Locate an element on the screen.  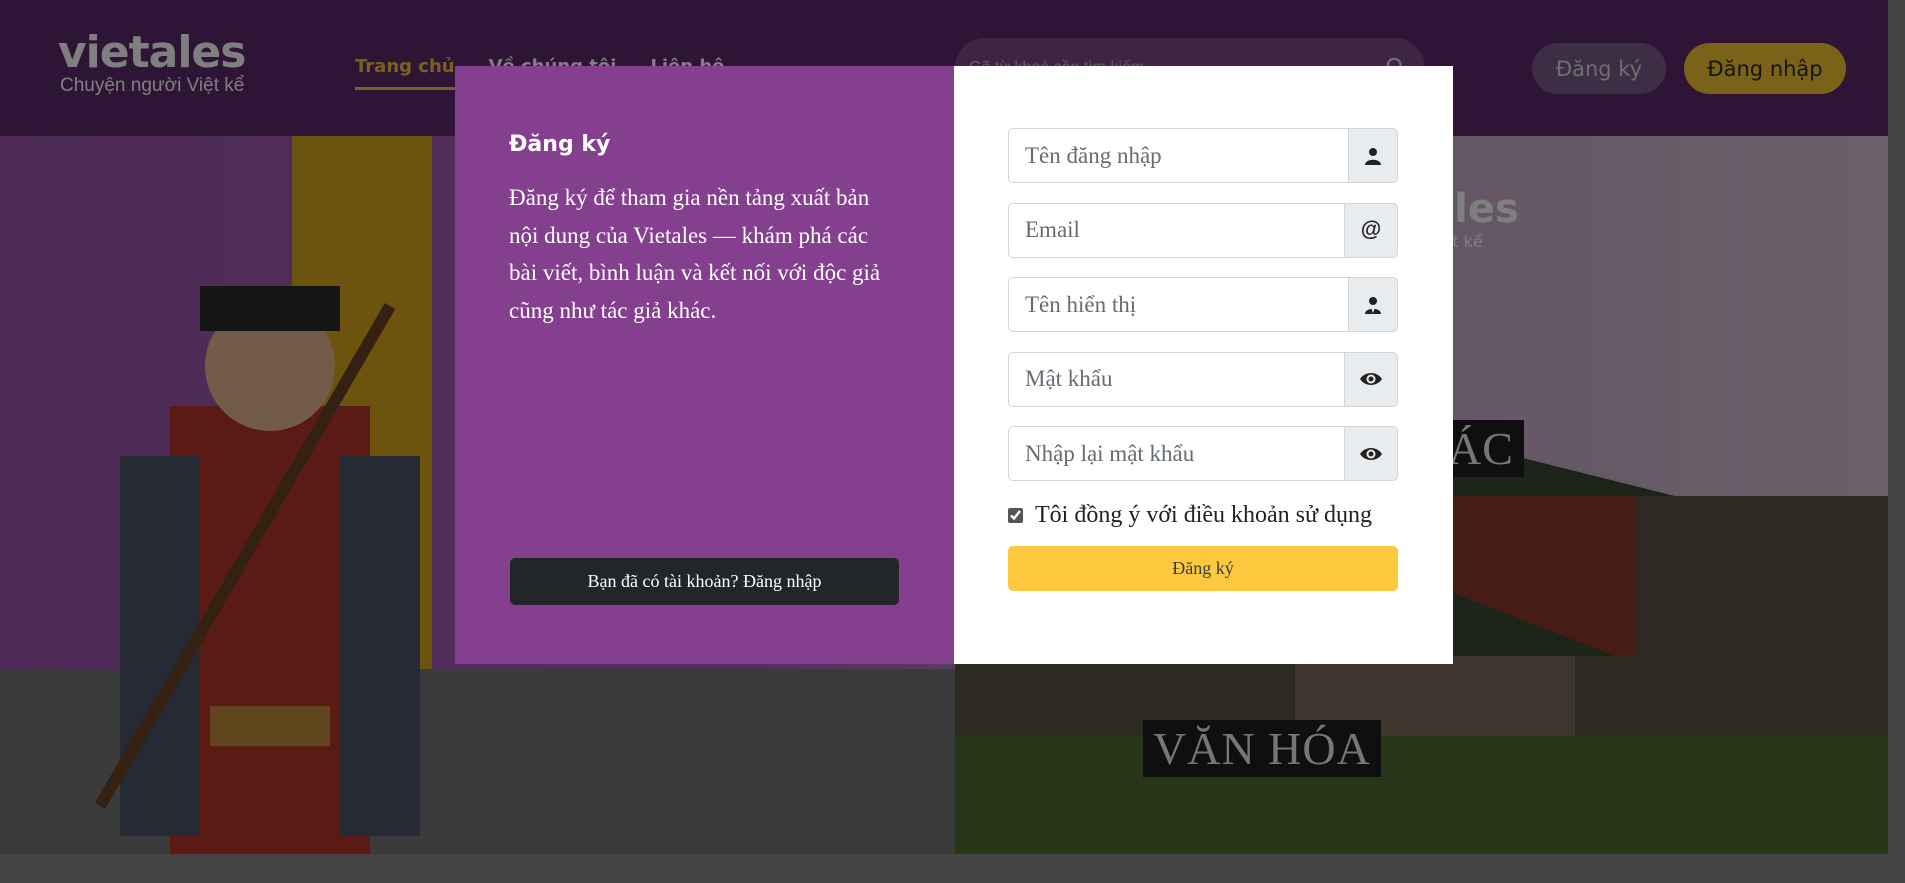
confirm-password-input is located at coordinates (1176, 453).